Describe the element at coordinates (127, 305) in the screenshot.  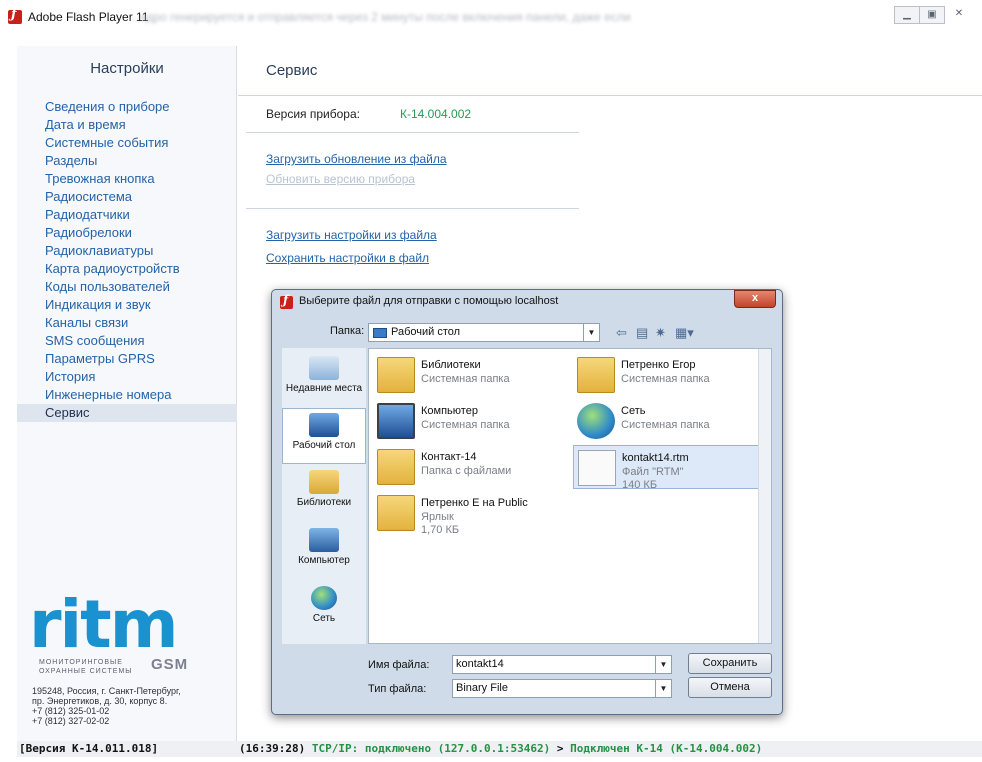
I see `sidebar-item-indication-sound: Индикация и звук` at that location.